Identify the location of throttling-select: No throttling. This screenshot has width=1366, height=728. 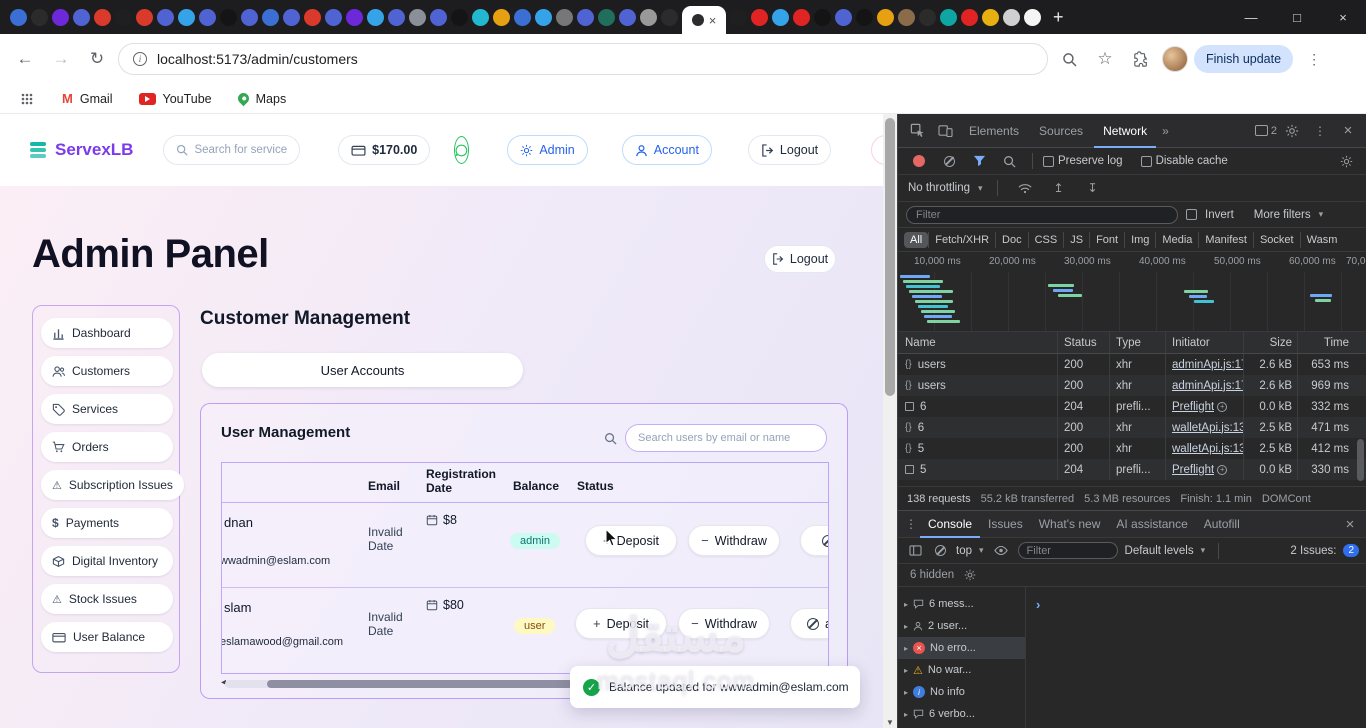
(939, 188).